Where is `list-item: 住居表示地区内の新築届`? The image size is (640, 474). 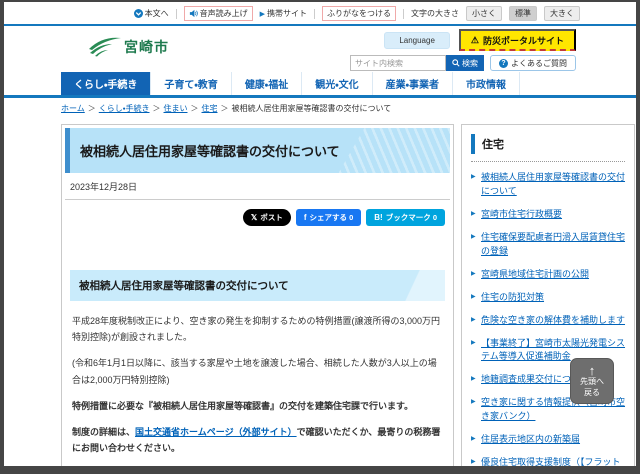 list-item: 住居表示地区内の新築届 is located at coordinates (548, 440).